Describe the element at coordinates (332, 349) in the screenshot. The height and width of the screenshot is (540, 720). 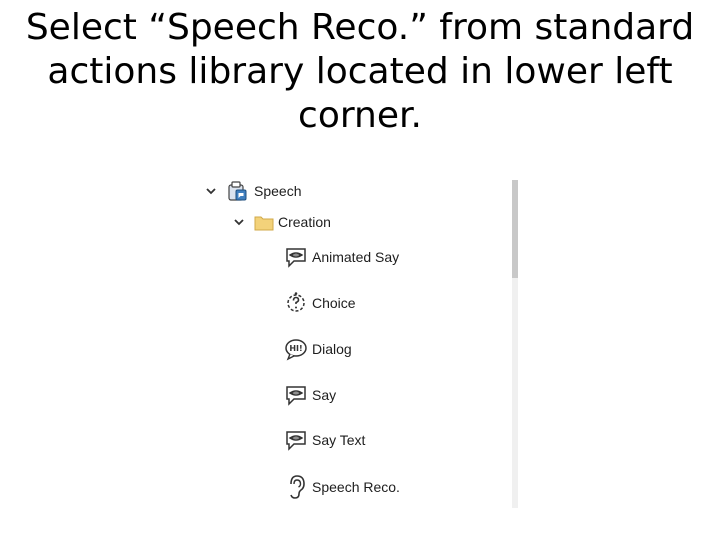
I see `tree-item-label: Dialog` at that location.